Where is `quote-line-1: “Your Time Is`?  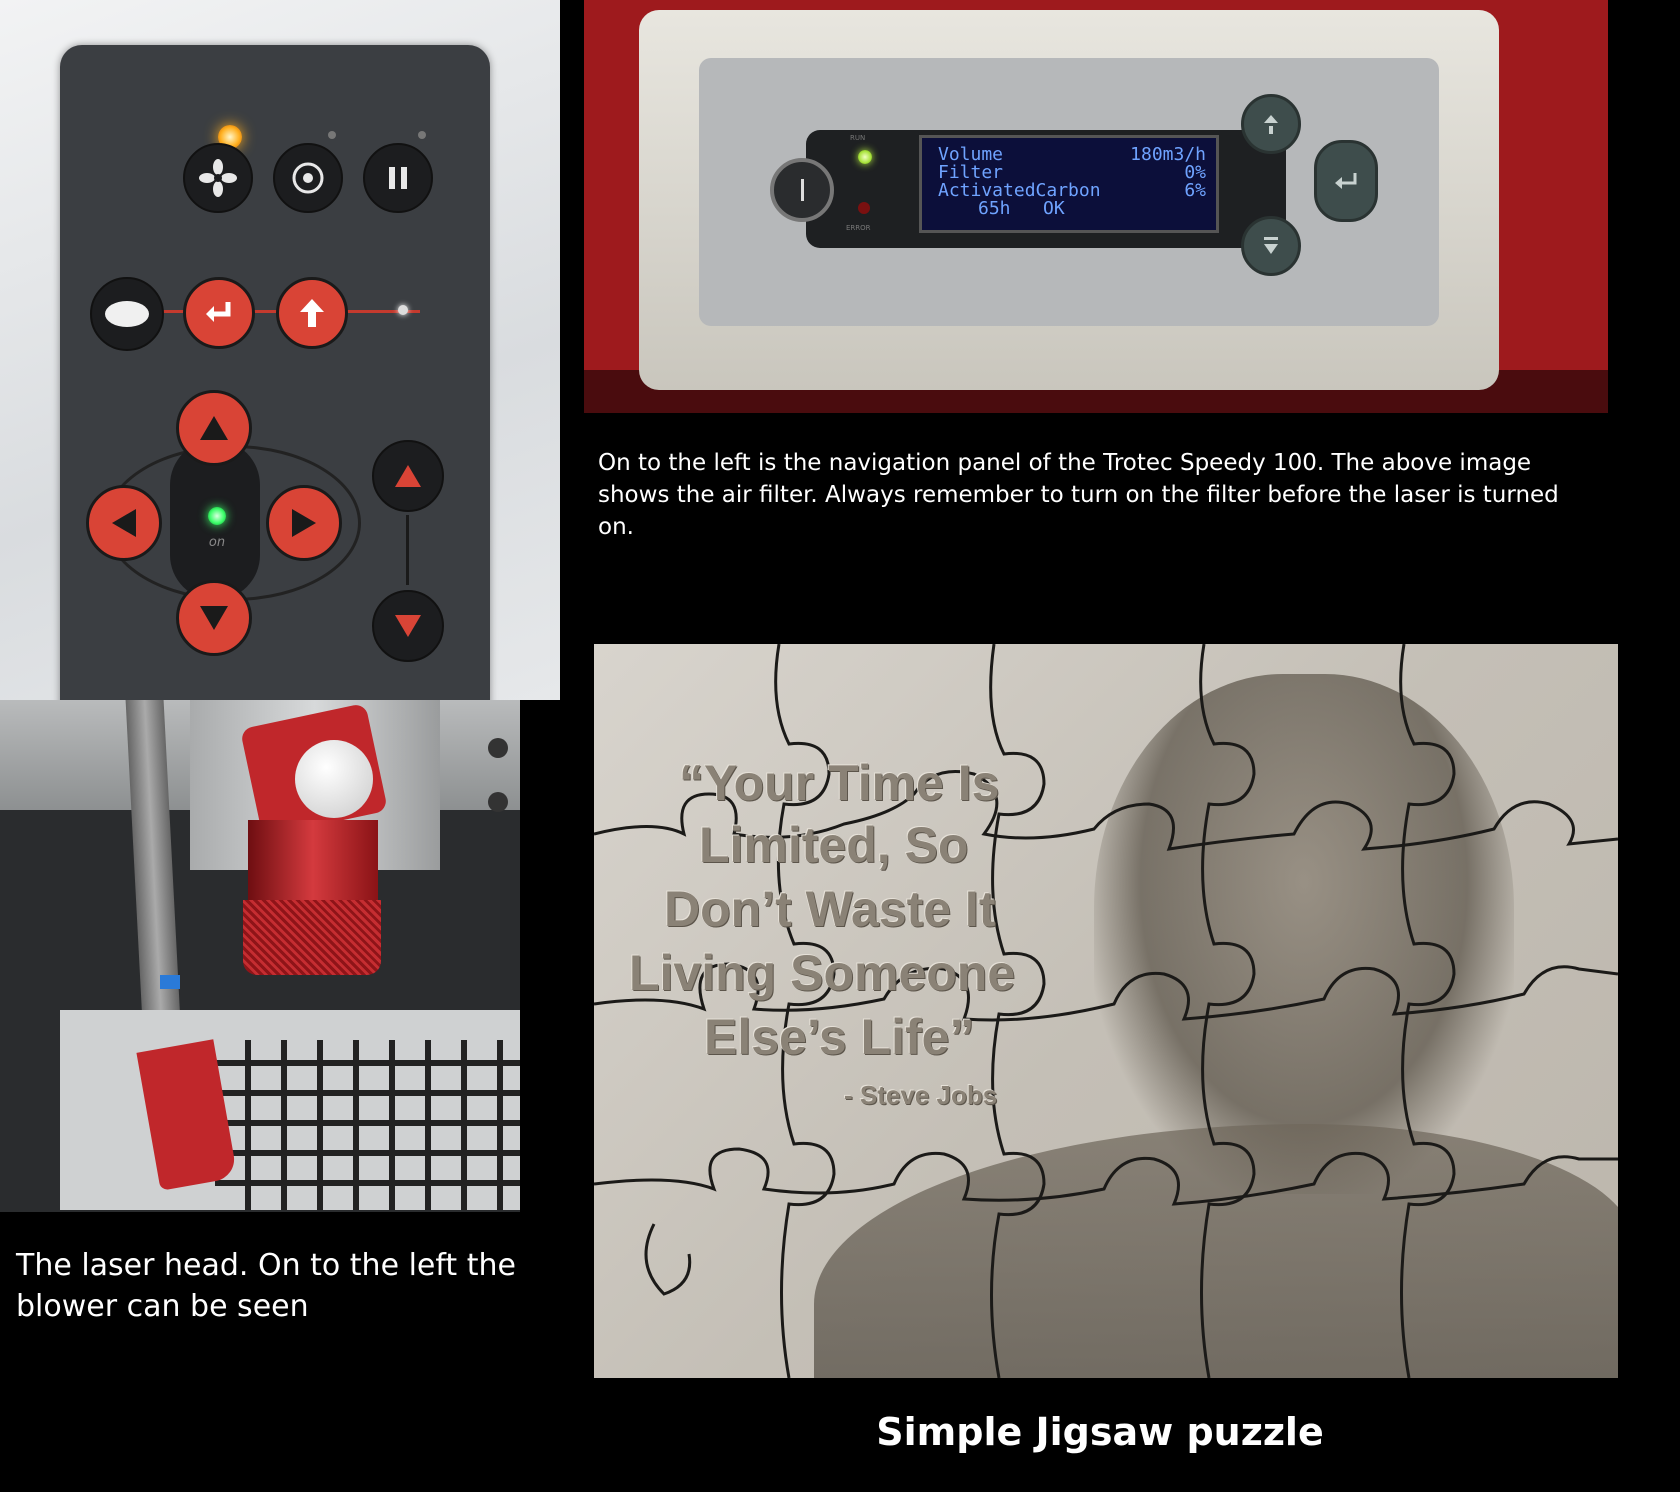 quote-line-1: “Your Time Is is located at coordinates (839, 783).